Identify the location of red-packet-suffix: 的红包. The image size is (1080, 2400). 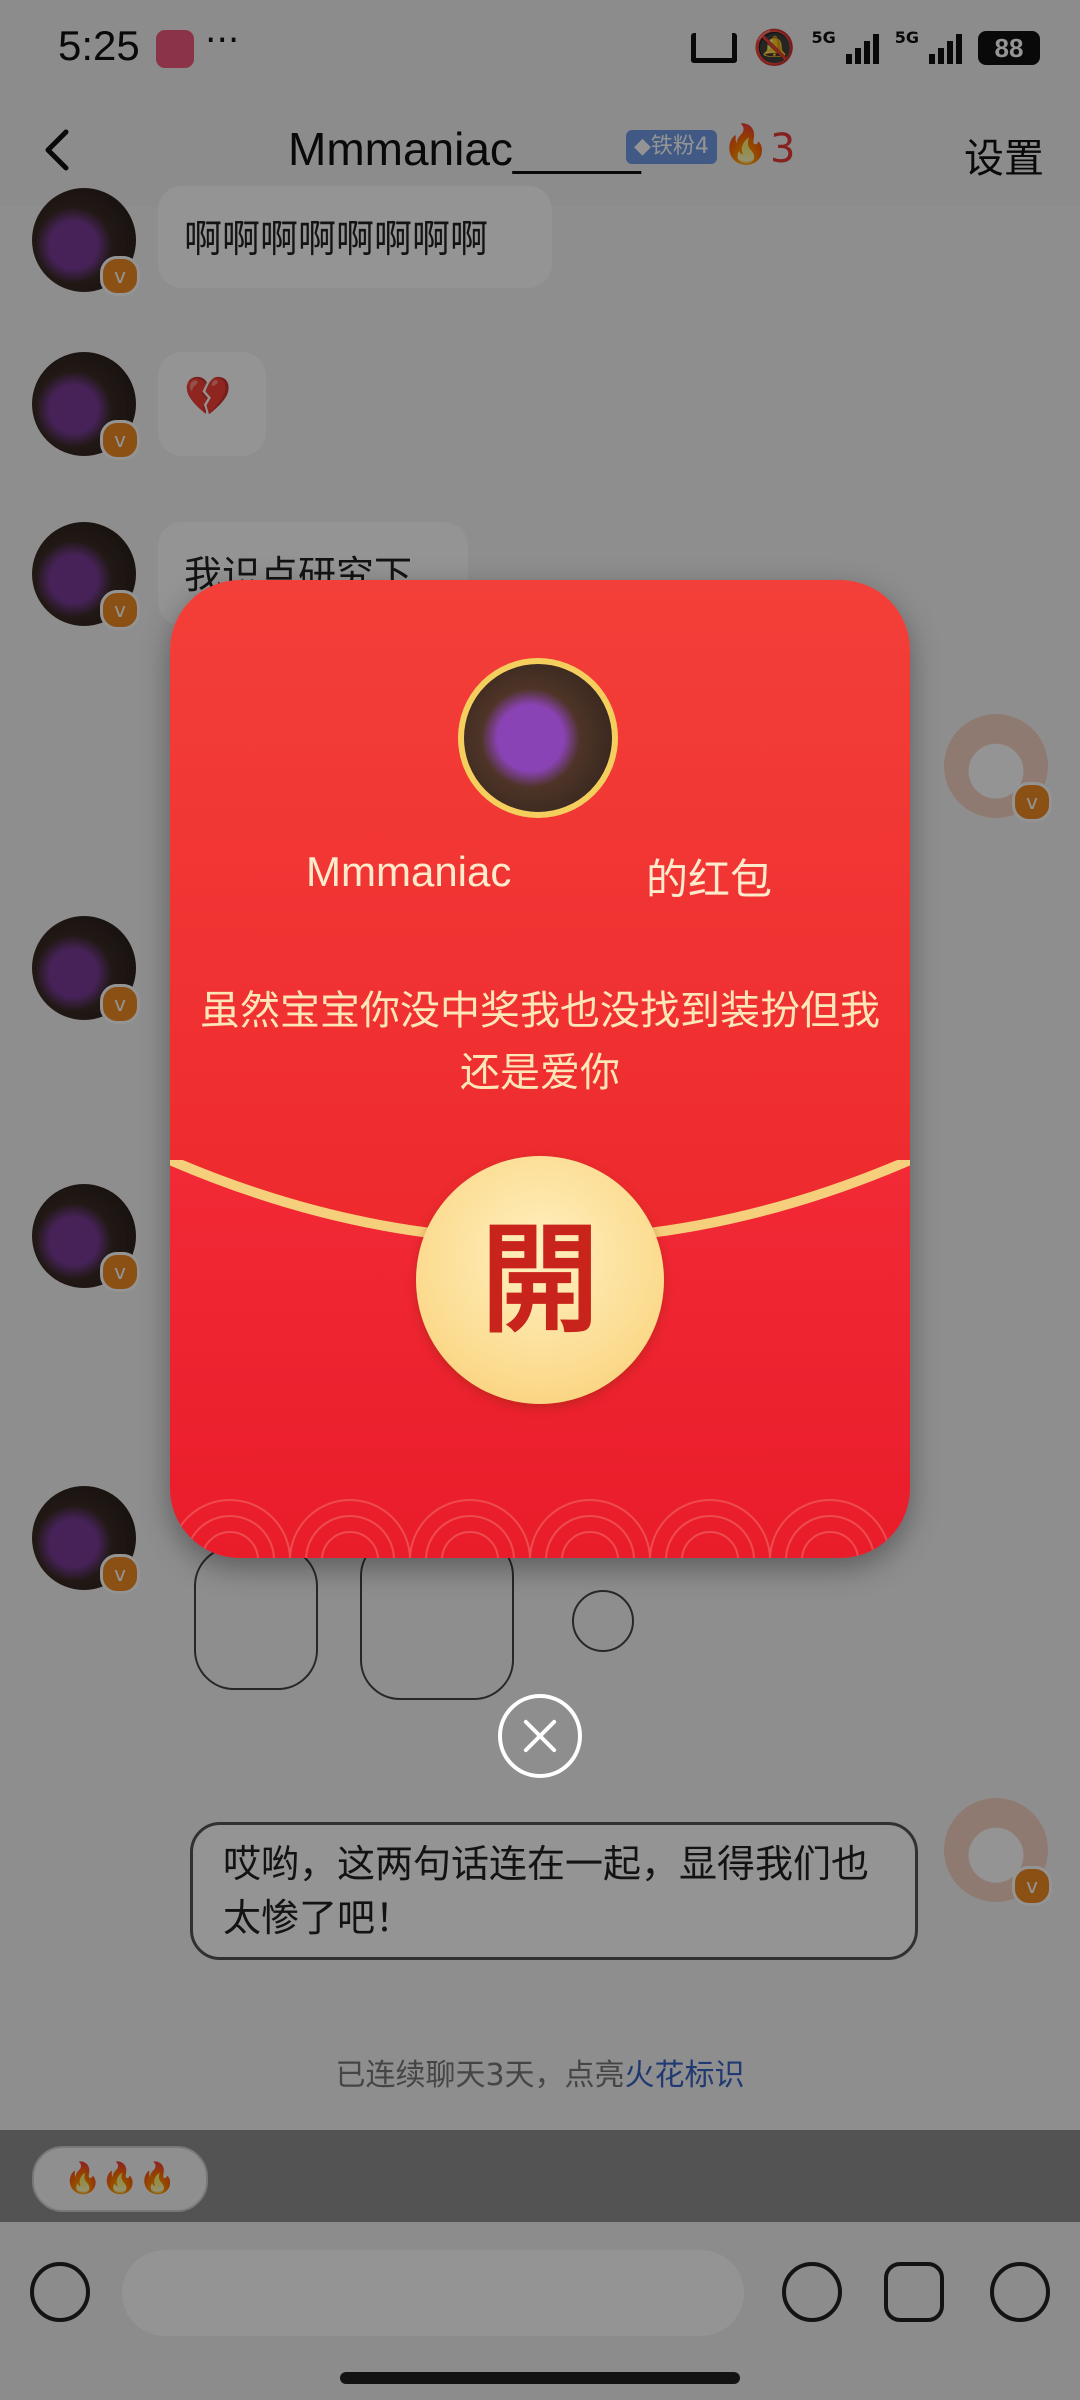
(709, 879).